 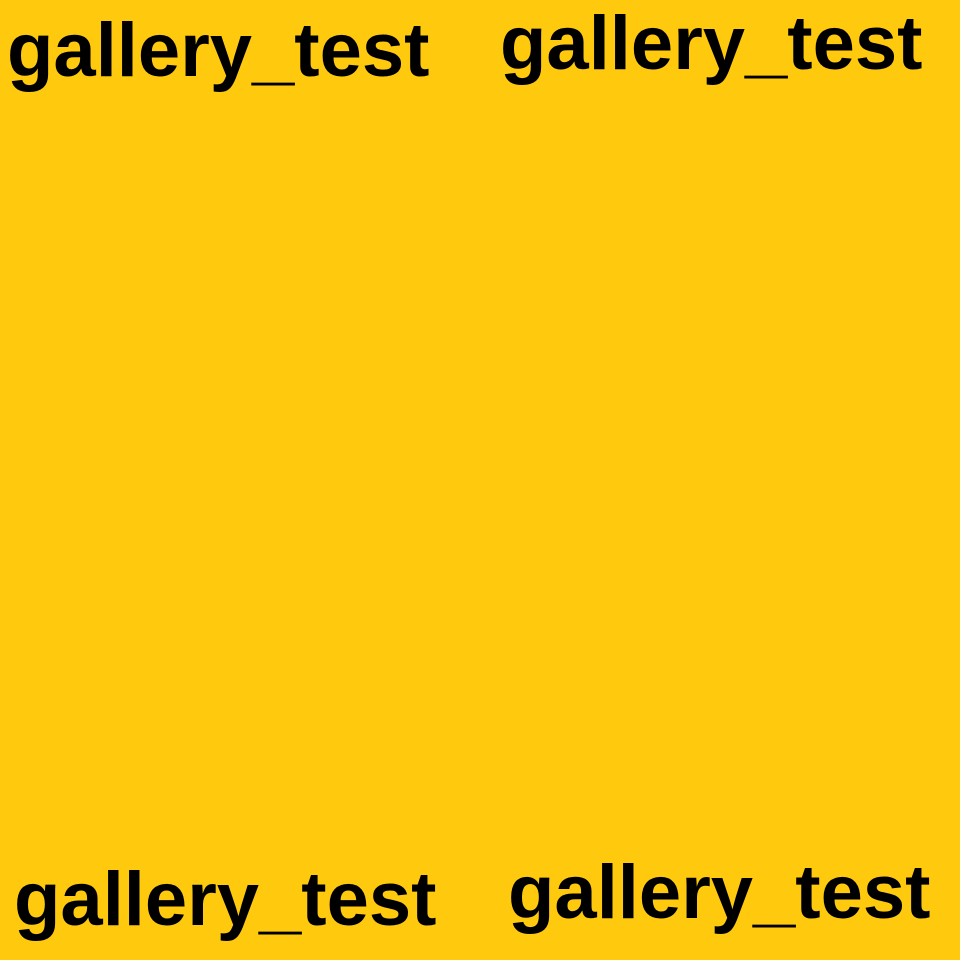 I want to click on label-top-right: gallery_test, so click(x=711, y=43).